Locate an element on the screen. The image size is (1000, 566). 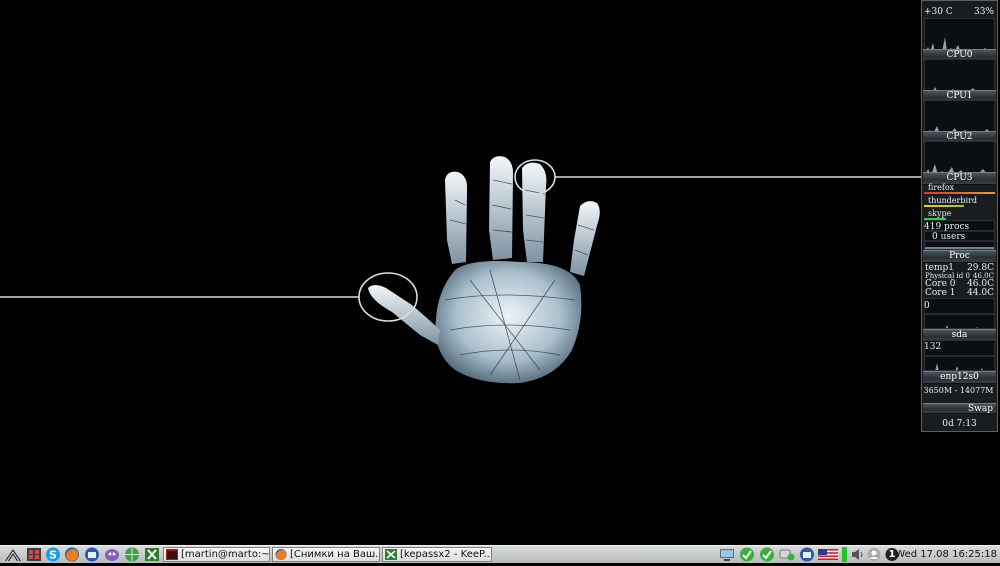
uptime: 0d 7:13 is located at coordinates (959, 424).